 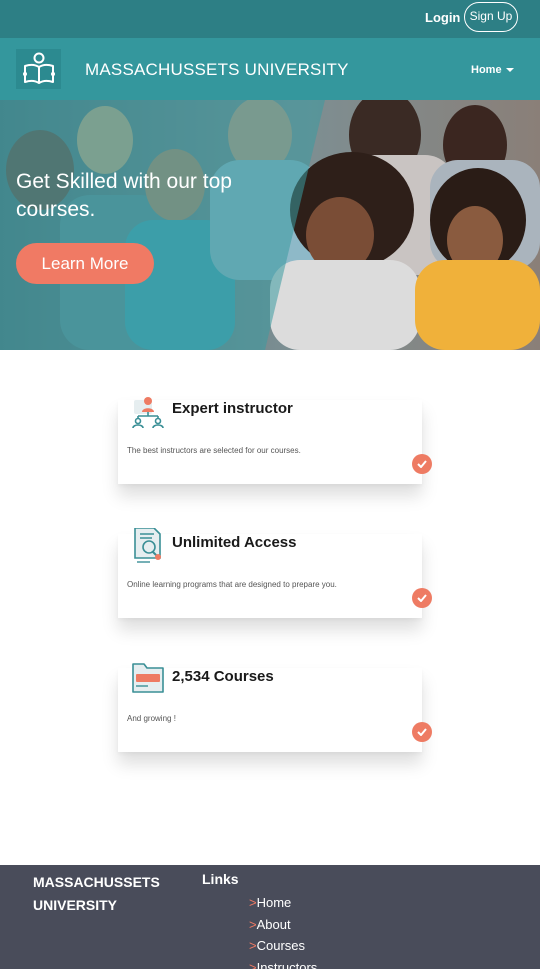 I want to click on home-dropdown: Home, so click(x=492, y=70).